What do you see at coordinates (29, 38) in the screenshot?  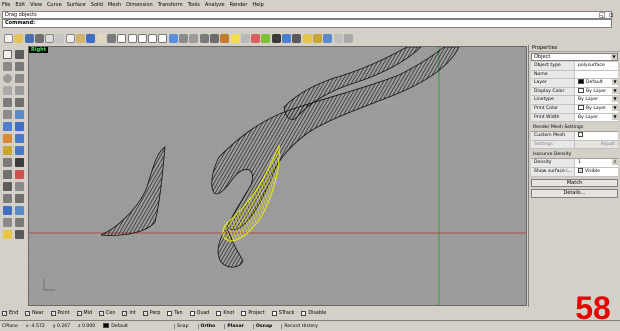 I see `save-icon` at bounding box center [29, 38].